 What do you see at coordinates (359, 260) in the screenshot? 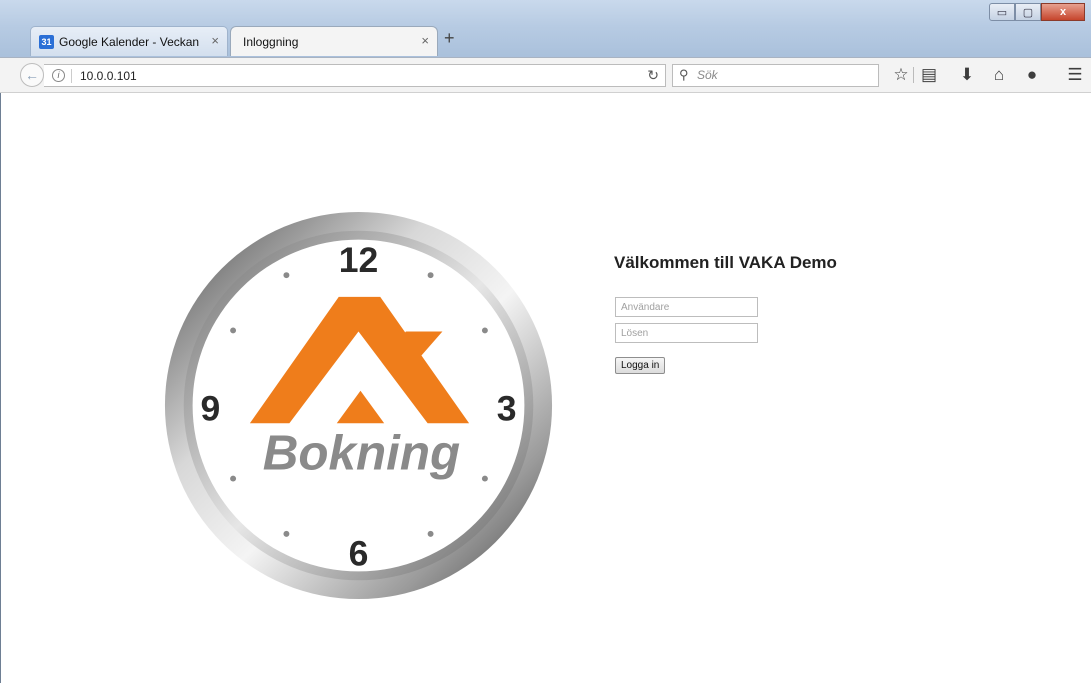
I see `clock-number-12: 12` at bounding box center [359, 260].